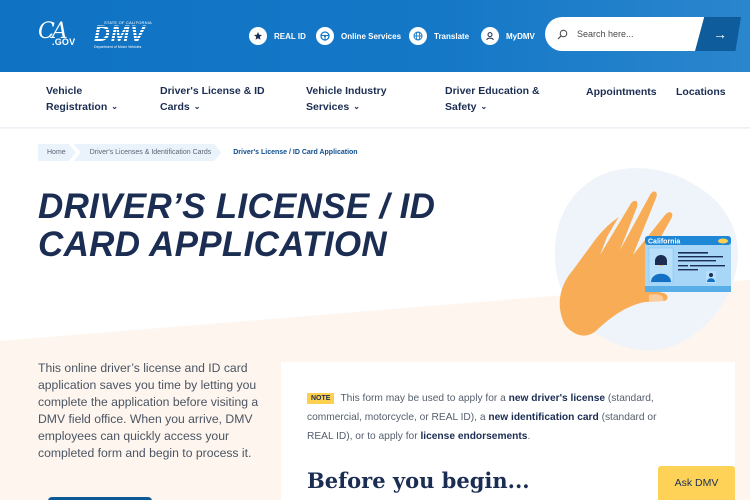 The width and height of the screenshot is (750, 500). What do you see at coordinates (212, 99) in the screenshot?
I see `nav-item-drivers-license-id-cards: Driver's License & ID Cards ⌄` at bounding box center [212, 99].